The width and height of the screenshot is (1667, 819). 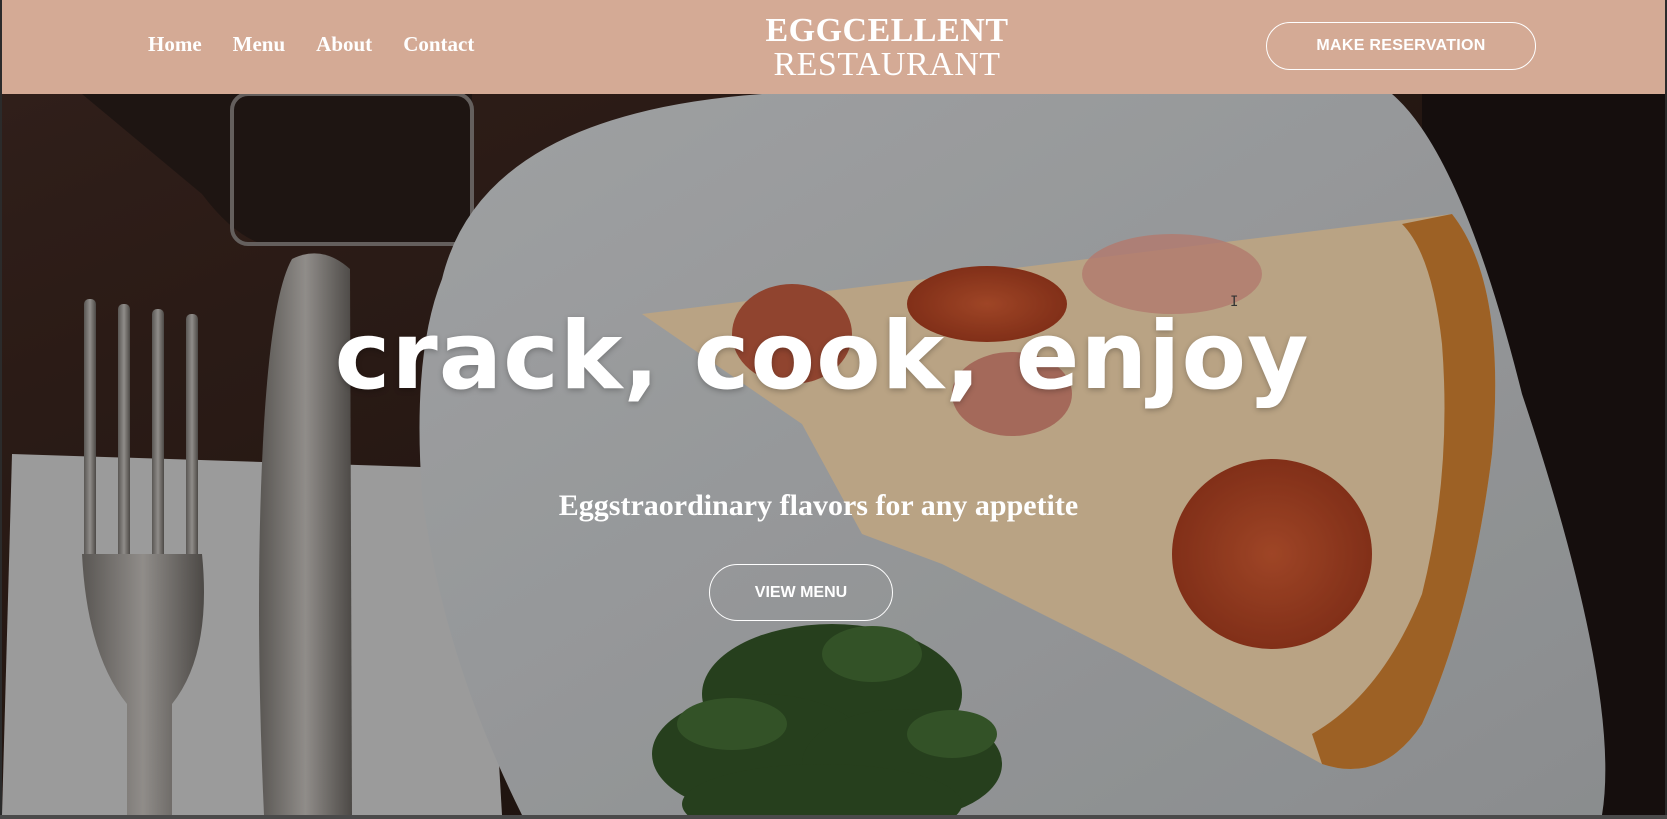 What do you see at coordinates (833, 817) in the screenshot?
I see `window-bottom-border` at bounding box center [833, 817].